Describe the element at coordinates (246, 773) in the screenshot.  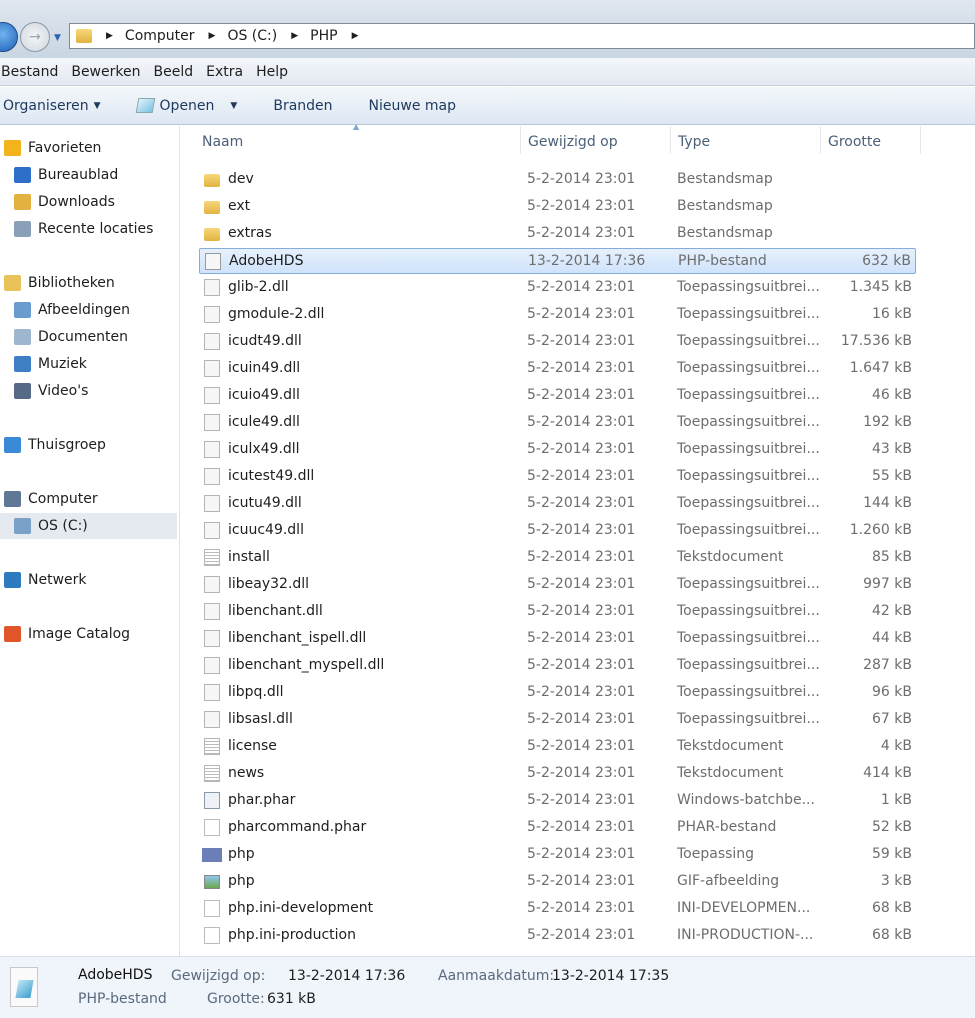
I see `file-name: news` at that location.